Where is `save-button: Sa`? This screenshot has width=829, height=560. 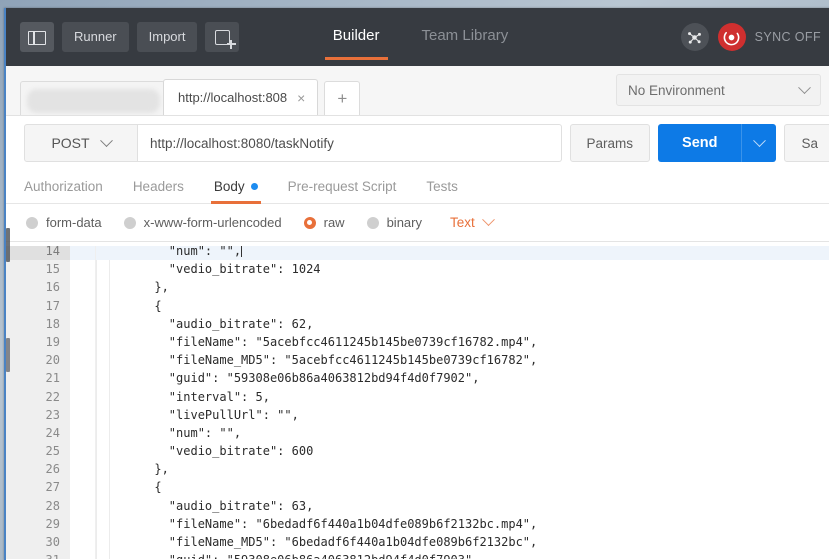
save-button: Sa is located at coordinates (806, 143).